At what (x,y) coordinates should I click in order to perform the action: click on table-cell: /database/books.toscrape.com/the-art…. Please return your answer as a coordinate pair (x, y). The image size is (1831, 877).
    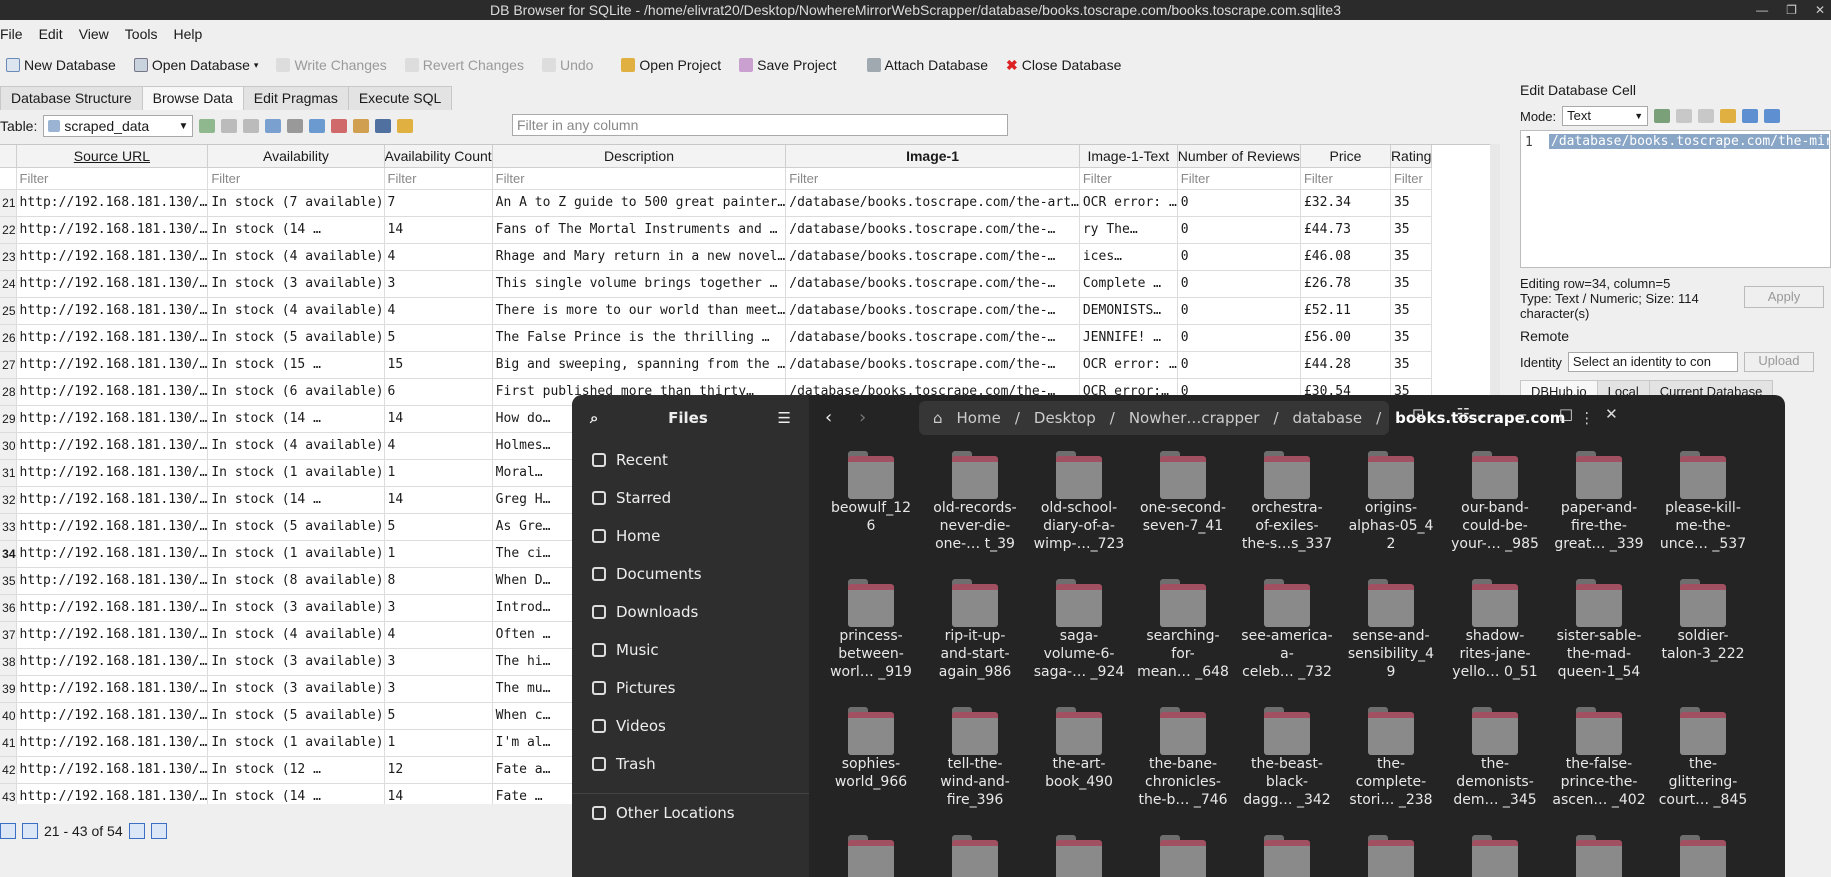
    Looking at the image, I should click on (932, 203).